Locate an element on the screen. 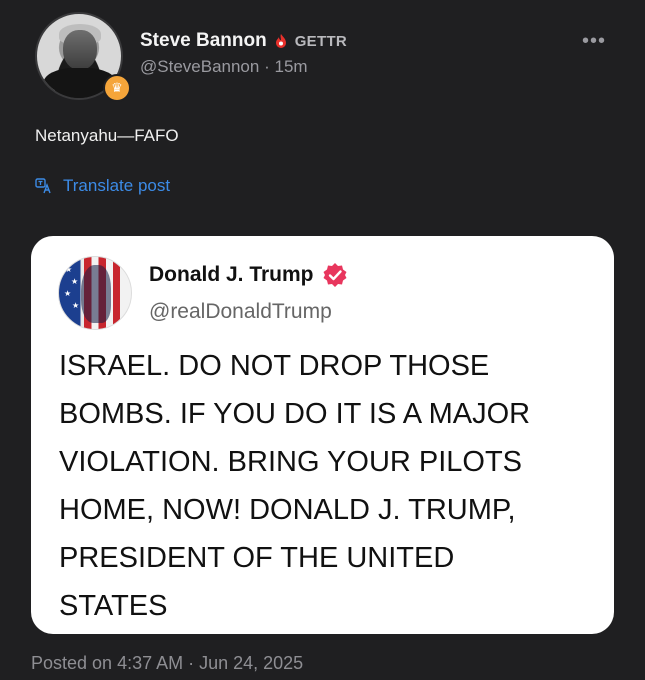 The image size is (645, 680). more-options-button: ••• is located at coordinates (594, 41).